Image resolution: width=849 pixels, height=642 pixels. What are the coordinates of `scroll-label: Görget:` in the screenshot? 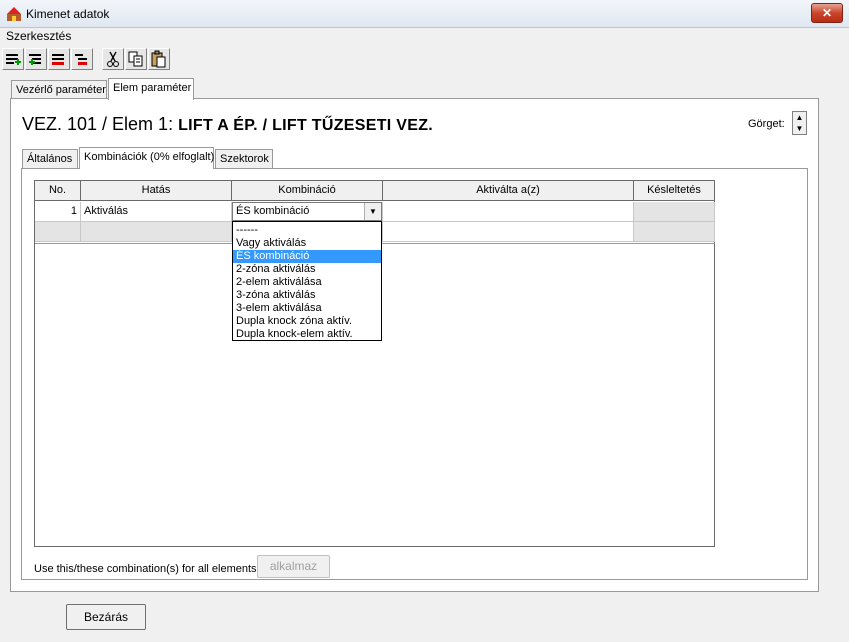 It's located at (766, 124).